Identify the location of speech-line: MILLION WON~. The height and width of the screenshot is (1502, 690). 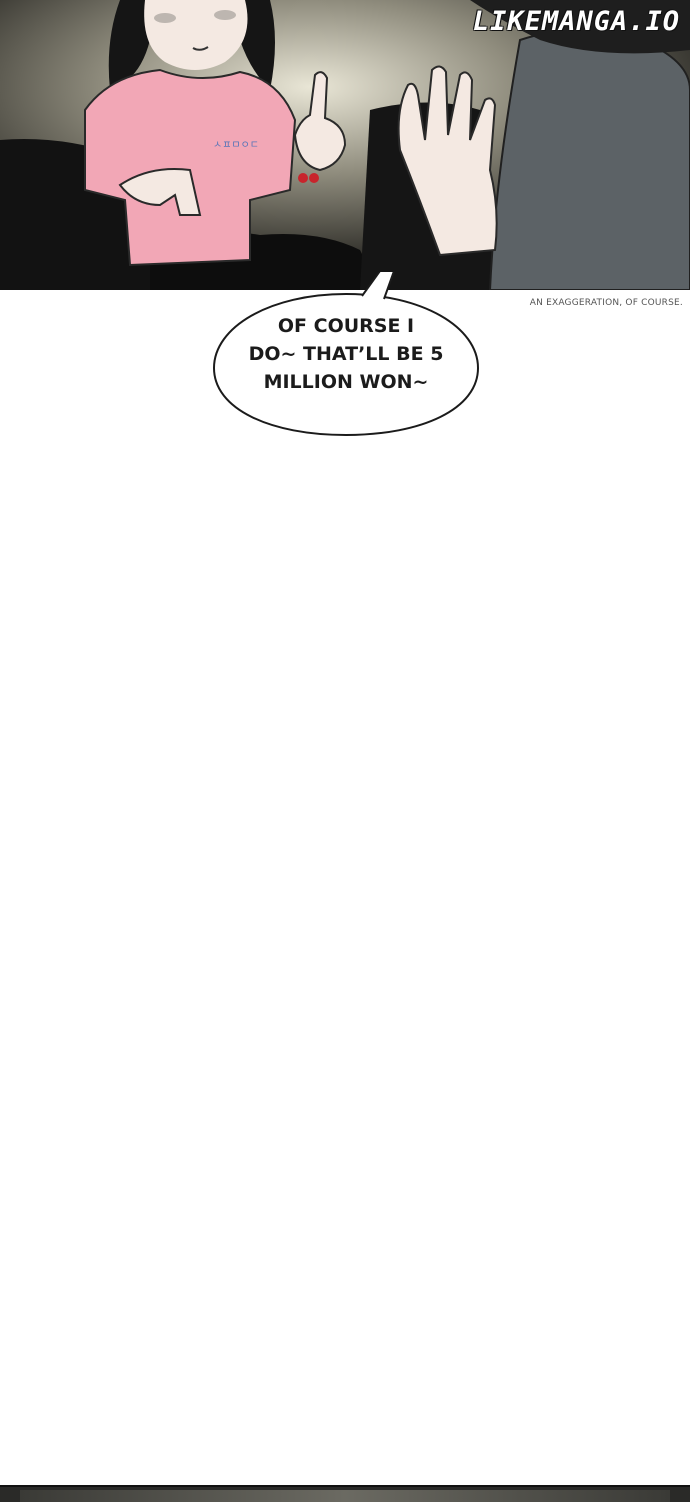
(346, 382).